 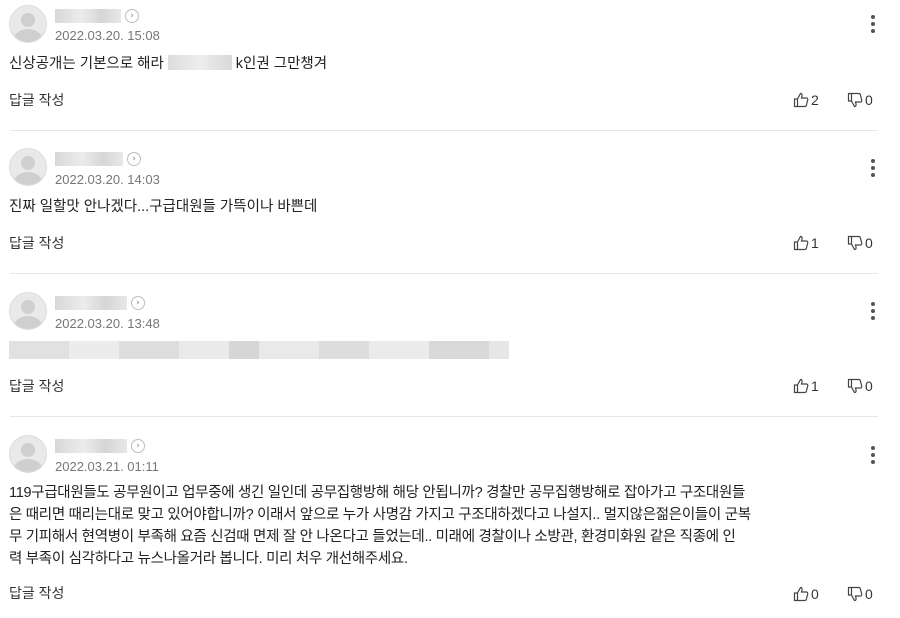 What do you see at coordinates (107, 35) in the screenshot?
I see `comment-date: 2022.03.20. 15:08` at bounding box center [107, 35].